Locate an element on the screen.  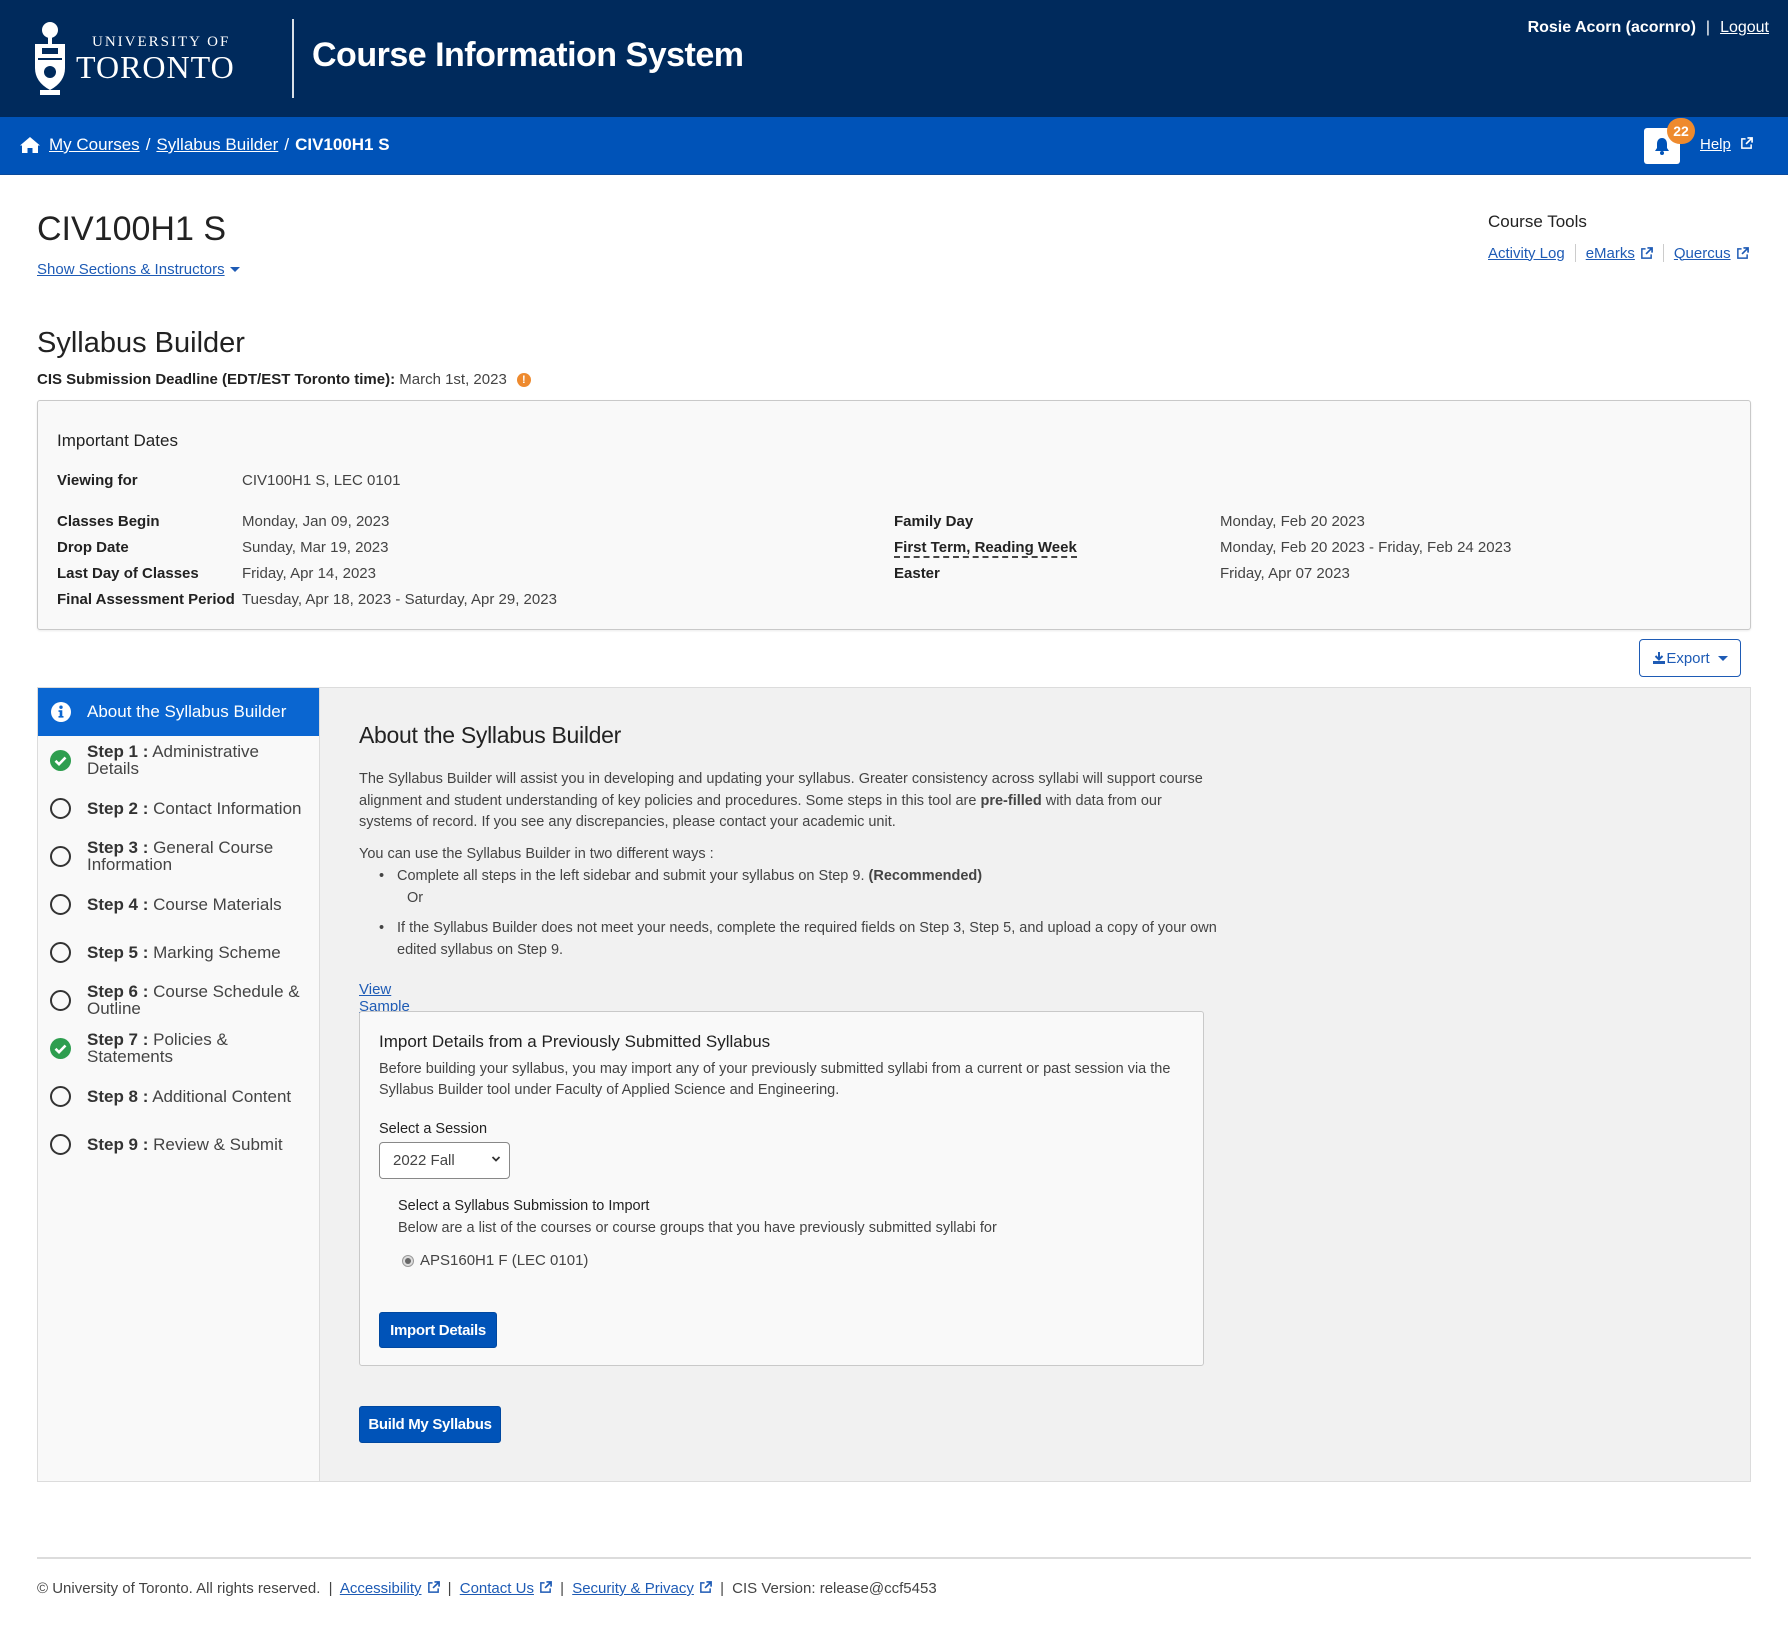
session-value: 2022 Fall is located at coordinates (424, 1160).